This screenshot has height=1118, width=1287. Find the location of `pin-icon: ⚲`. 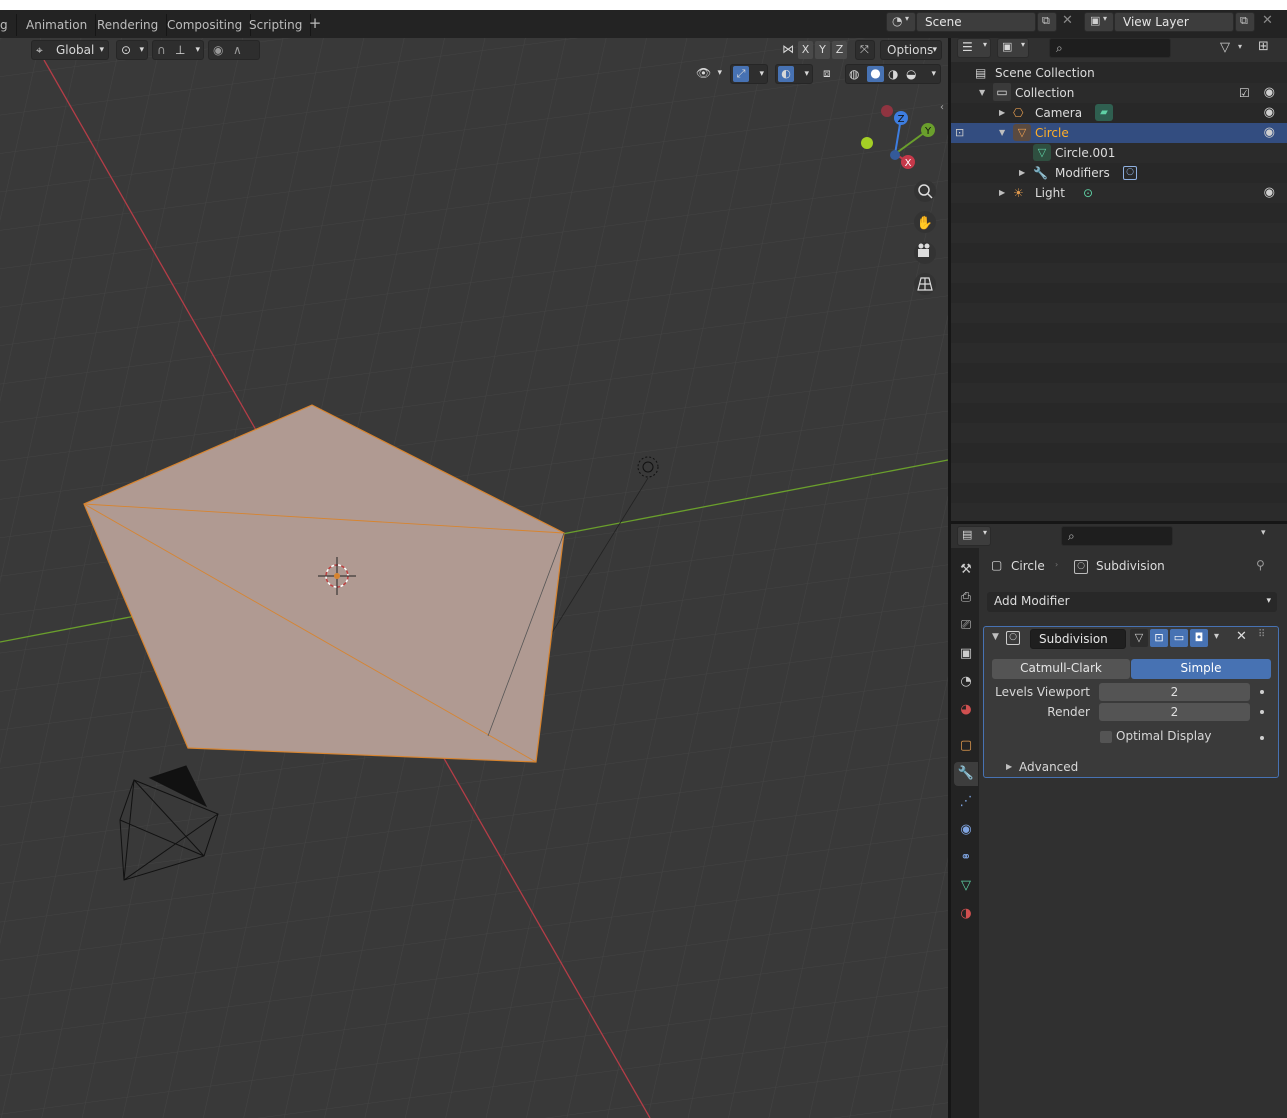

pin-icon: ⚲ is located at coordinates (1260, 565).